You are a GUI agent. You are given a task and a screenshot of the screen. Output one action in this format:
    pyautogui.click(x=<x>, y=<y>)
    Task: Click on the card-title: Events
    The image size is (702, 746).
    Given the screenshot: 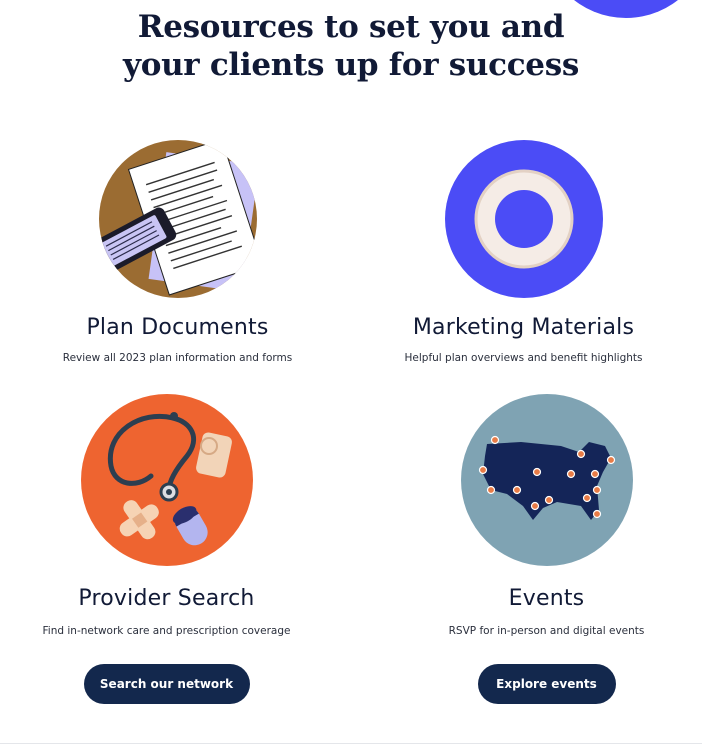 What is the action you would take?
    pyautogui.click(x=546, y=598)
    